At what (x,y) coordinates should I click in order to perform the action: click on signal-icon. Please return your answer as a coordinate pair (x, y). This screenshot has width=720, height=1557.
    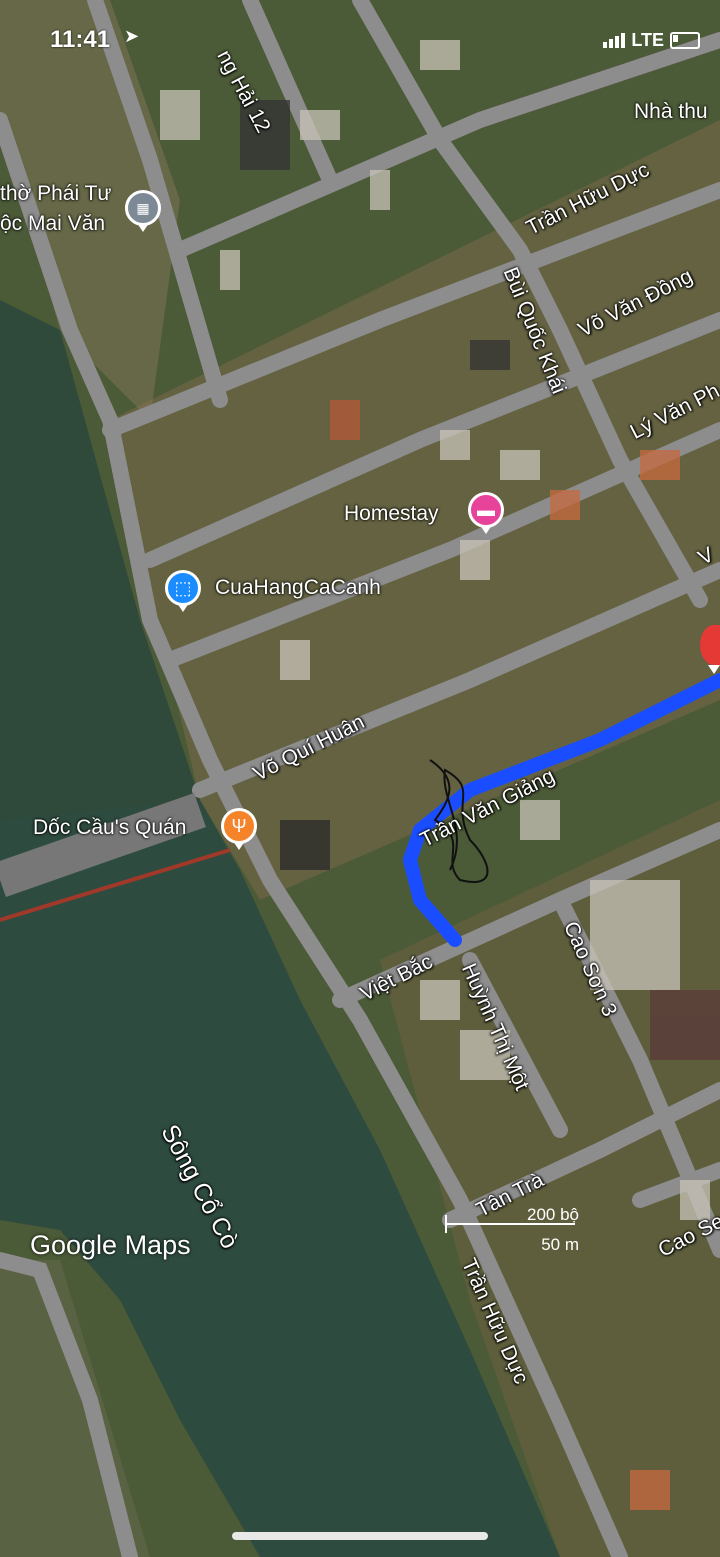
    Looking at the image, I should click on (614, 40).